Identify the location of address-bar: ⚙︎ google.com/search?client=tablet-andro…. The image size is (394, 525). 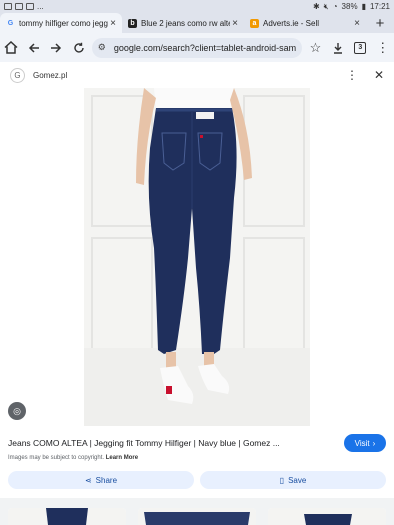
(197, 47).